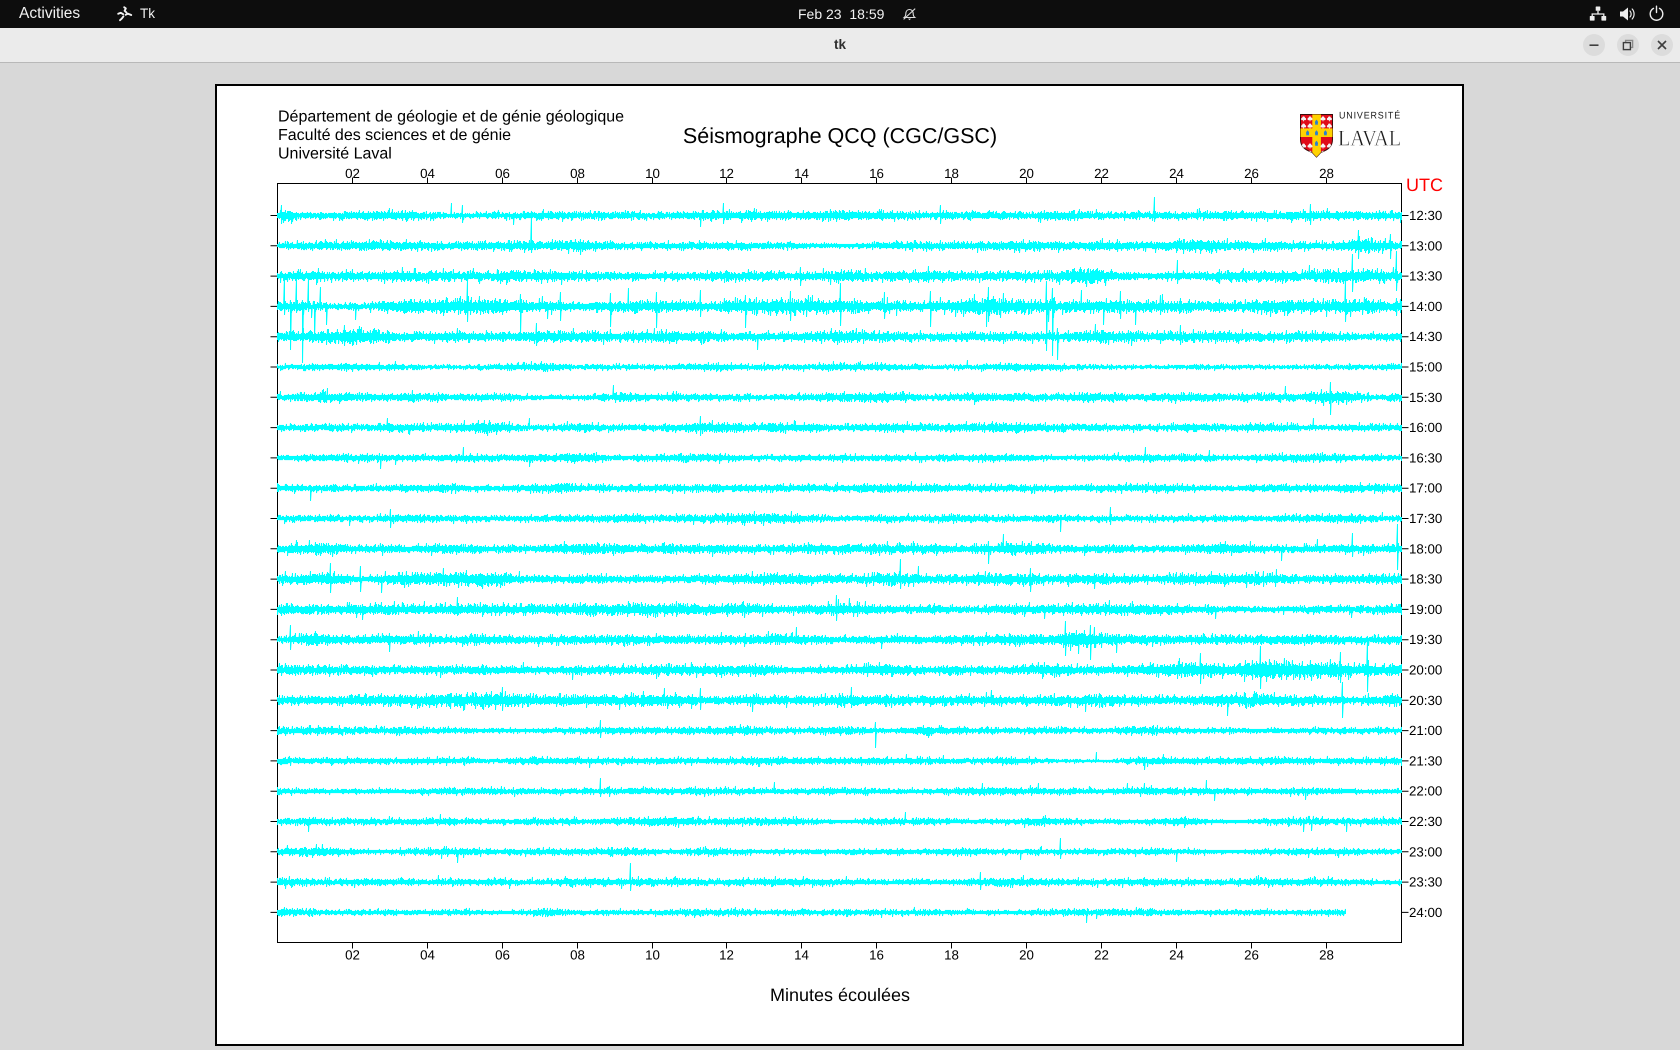 This screenshot has height=1050, width=1680. Describe the element at coordinates (1425, 215) in the screenshot. I see `svg-text: 12:30` at that location.